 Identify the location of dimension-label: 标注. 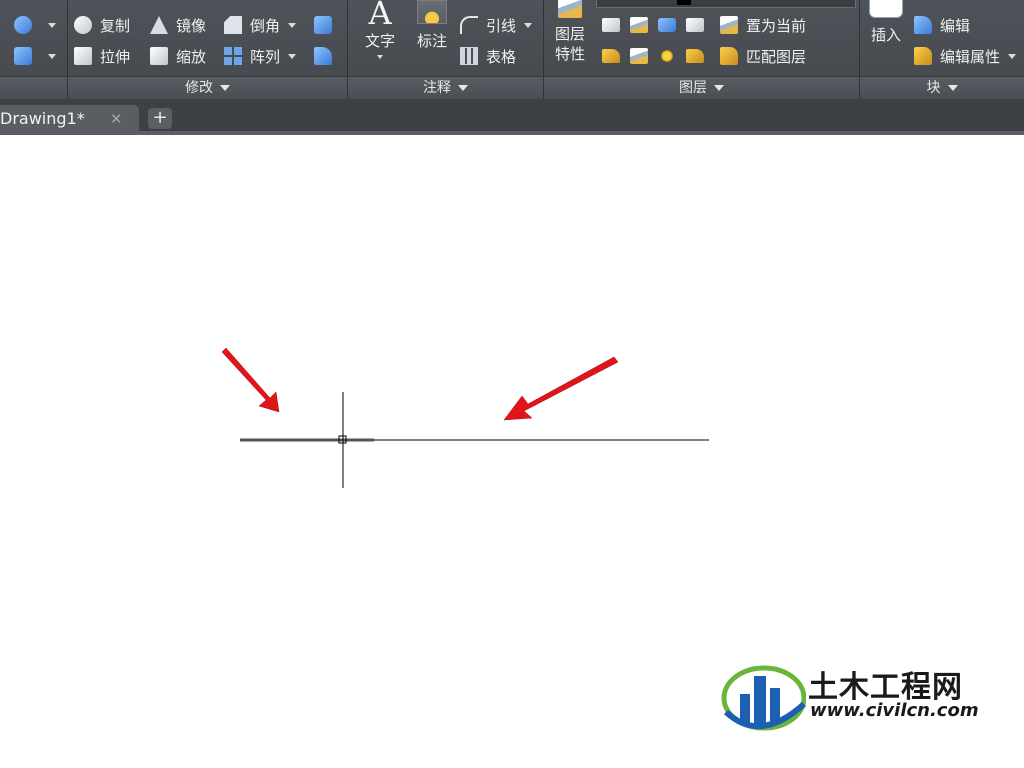
(431, 41).